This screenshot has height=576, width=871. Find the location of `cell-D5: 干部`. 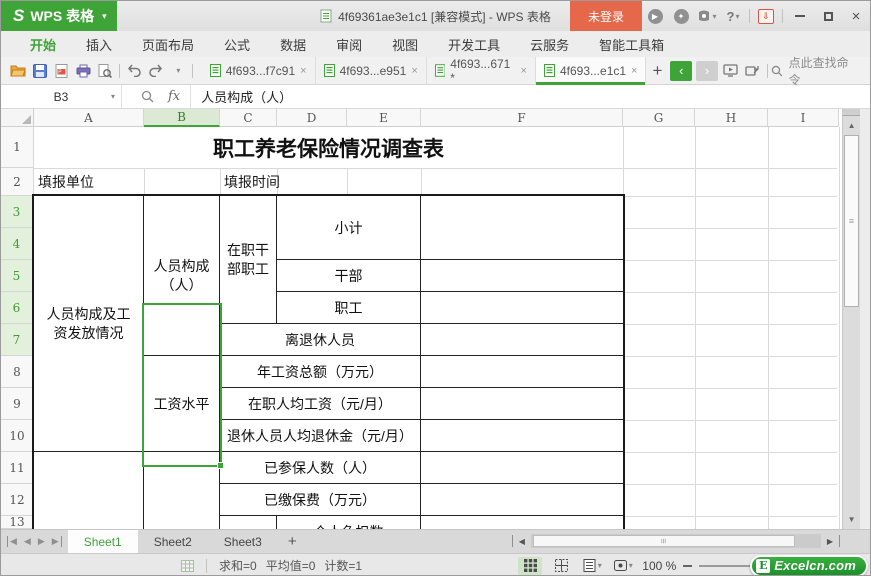

cell-D5: 干部 is located at coordinates (349, 276).